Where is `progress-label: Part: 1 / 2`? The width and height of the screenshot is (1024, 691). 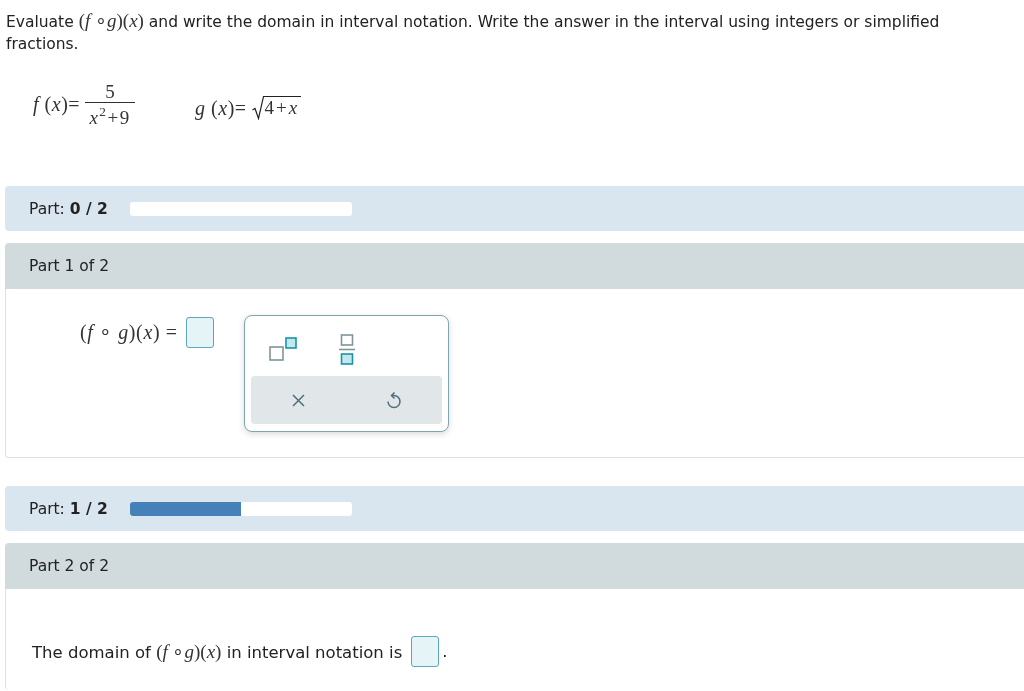
progress-label: Part: 1 / 2 is located at coordinates (68, 508).